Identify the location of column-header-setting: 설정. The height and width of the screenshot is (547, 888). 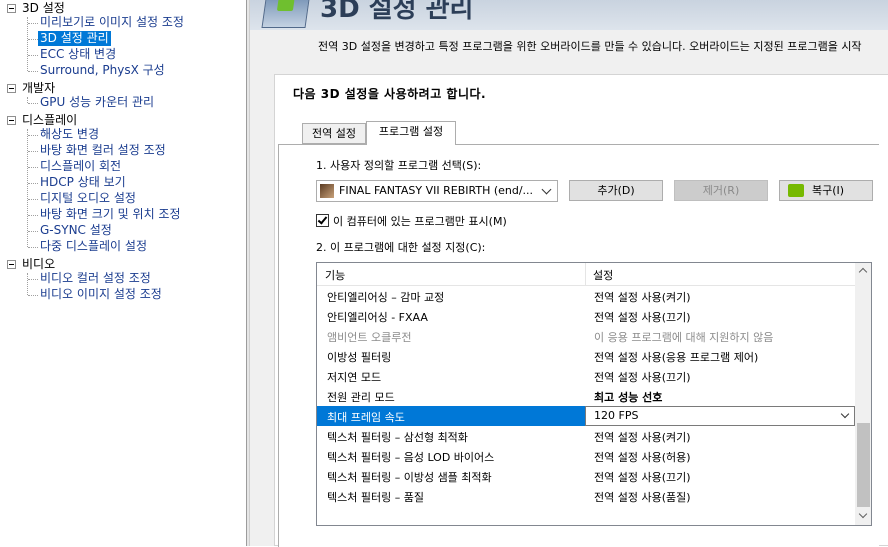
(603, 275).